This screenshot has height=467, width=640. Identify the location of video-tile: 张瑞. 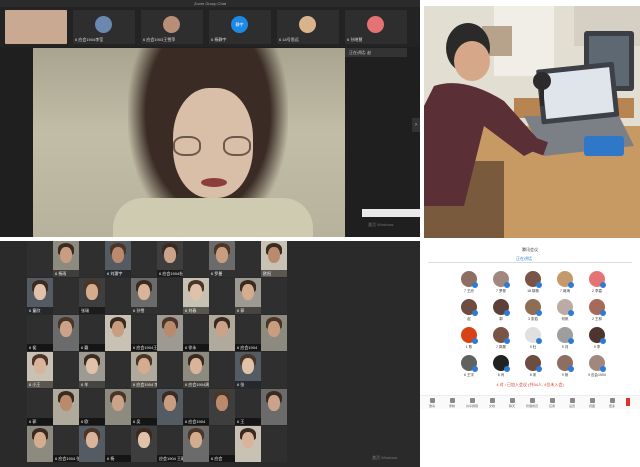
(92, 296).